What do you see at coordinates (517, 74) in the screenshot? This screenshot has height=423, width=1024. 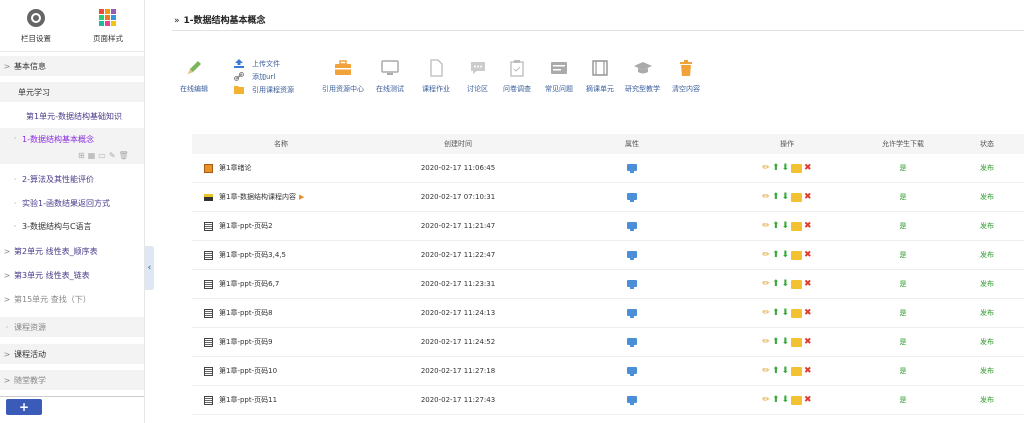 I see `survey-button: 问卷调查` at bounding box center [517, 74].